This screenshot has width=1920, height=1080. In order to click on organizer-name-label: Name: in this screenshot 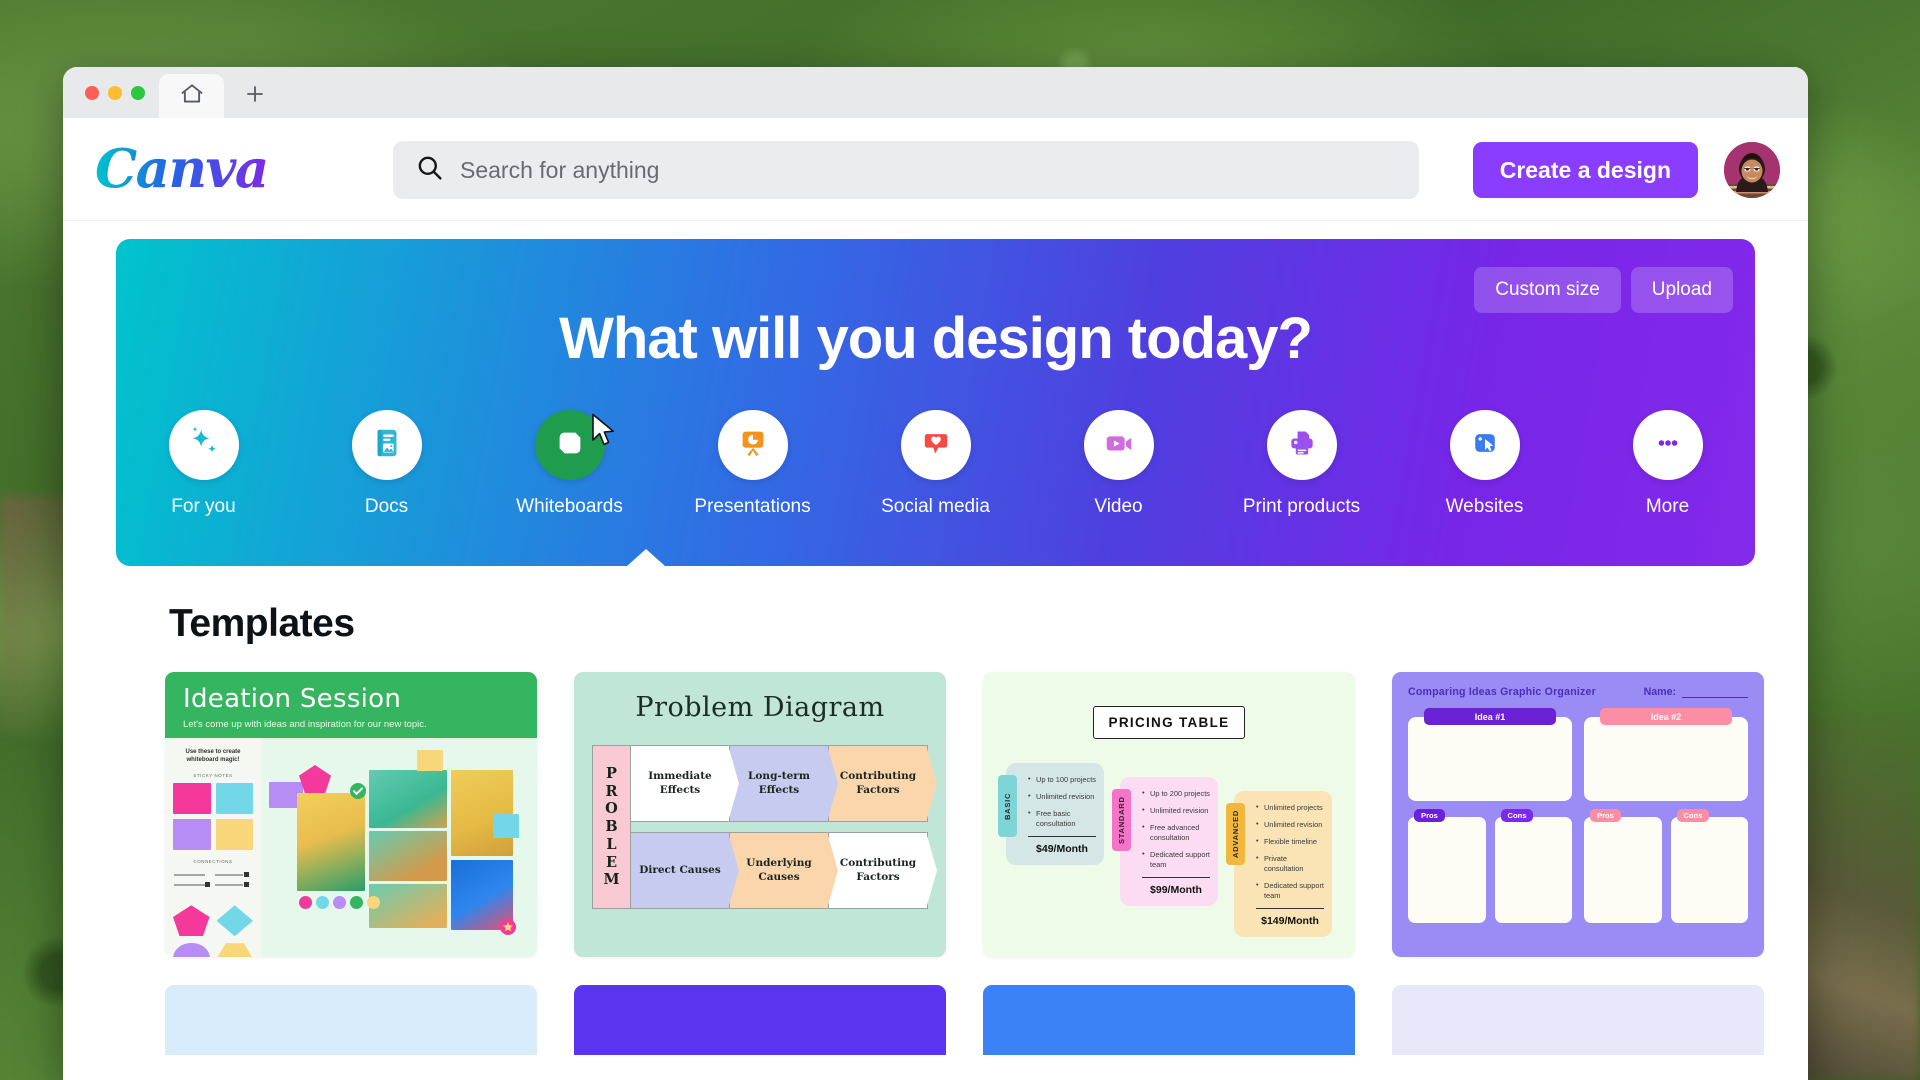, I will do `click(1659, 692)`.